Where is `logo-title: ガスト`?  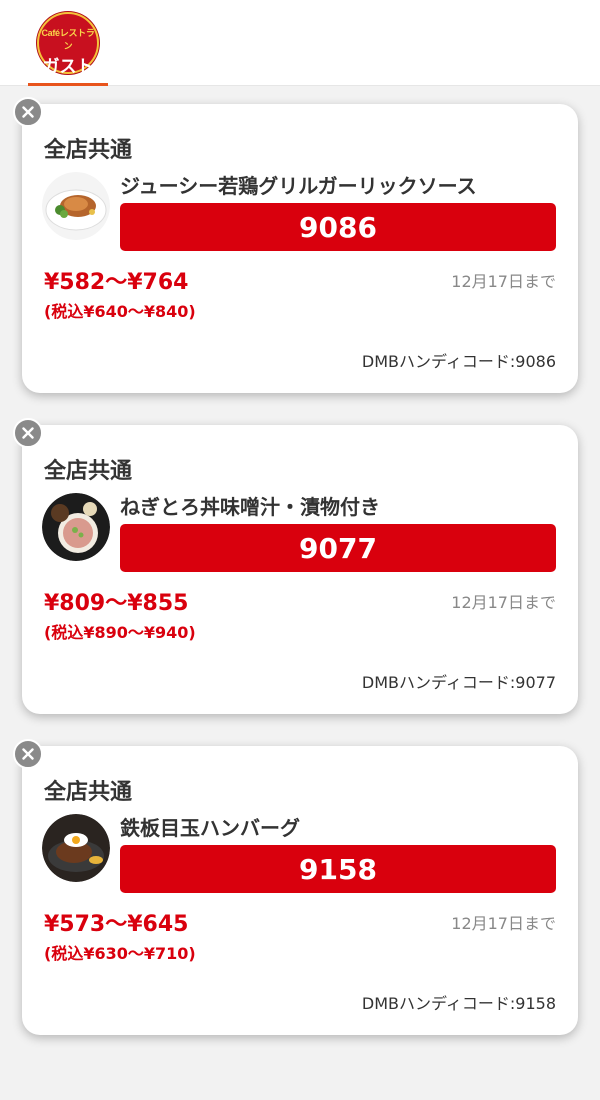 logo-title: ガスト is located at coordinates (68, 67).